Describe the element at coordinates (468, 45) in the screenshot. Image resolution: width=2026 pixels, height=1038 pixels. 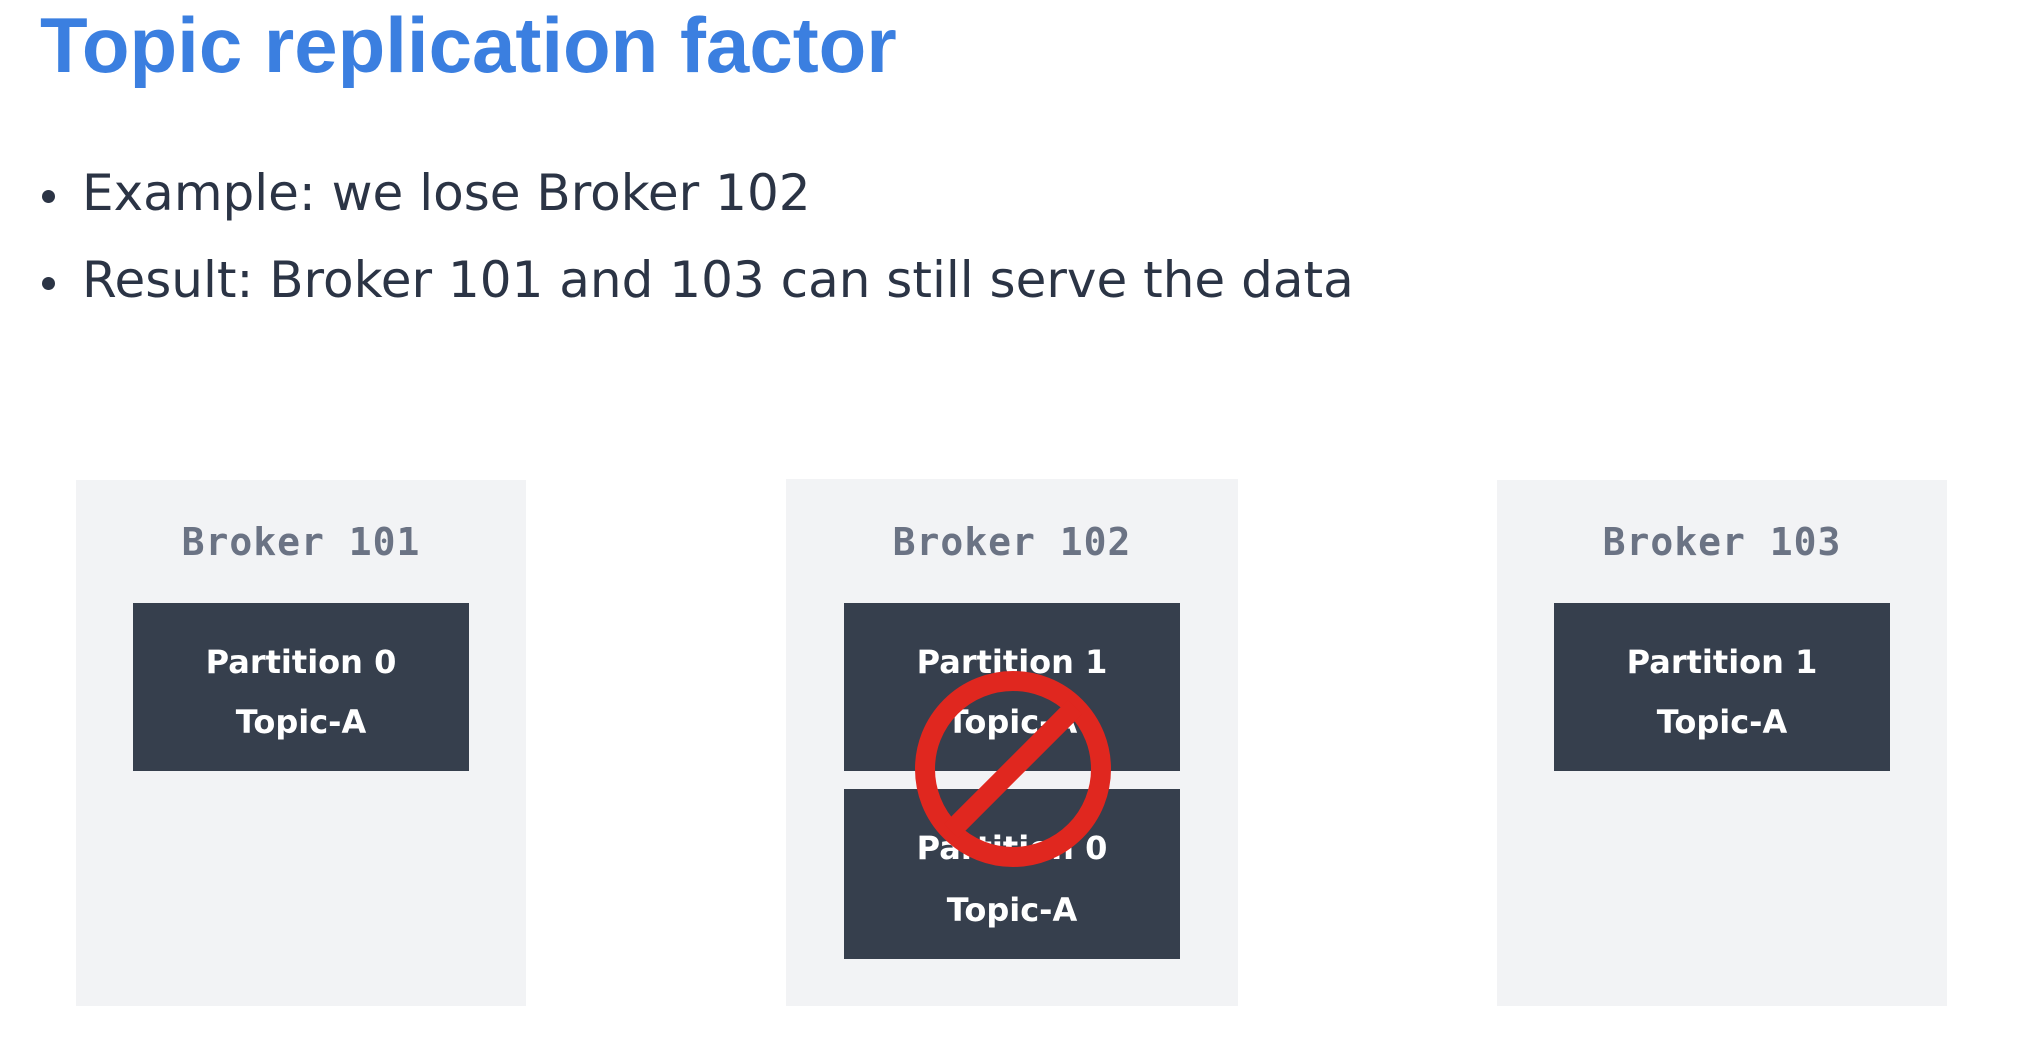
I see `page-title: Topic replication factor` at that location.